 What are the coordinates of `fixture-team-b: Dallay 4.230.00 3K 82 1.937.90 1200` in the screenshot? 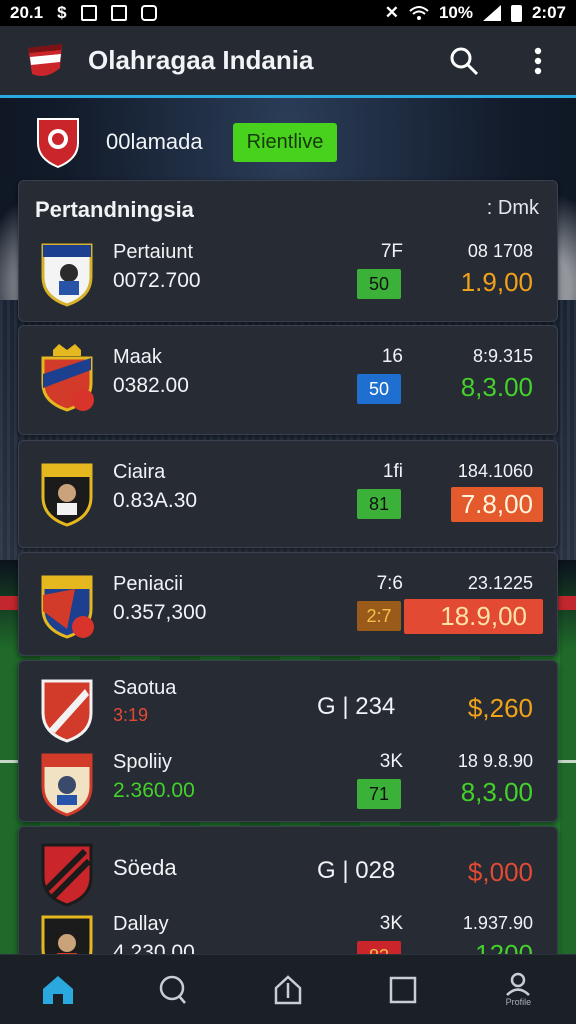 It's located at (289, 932).